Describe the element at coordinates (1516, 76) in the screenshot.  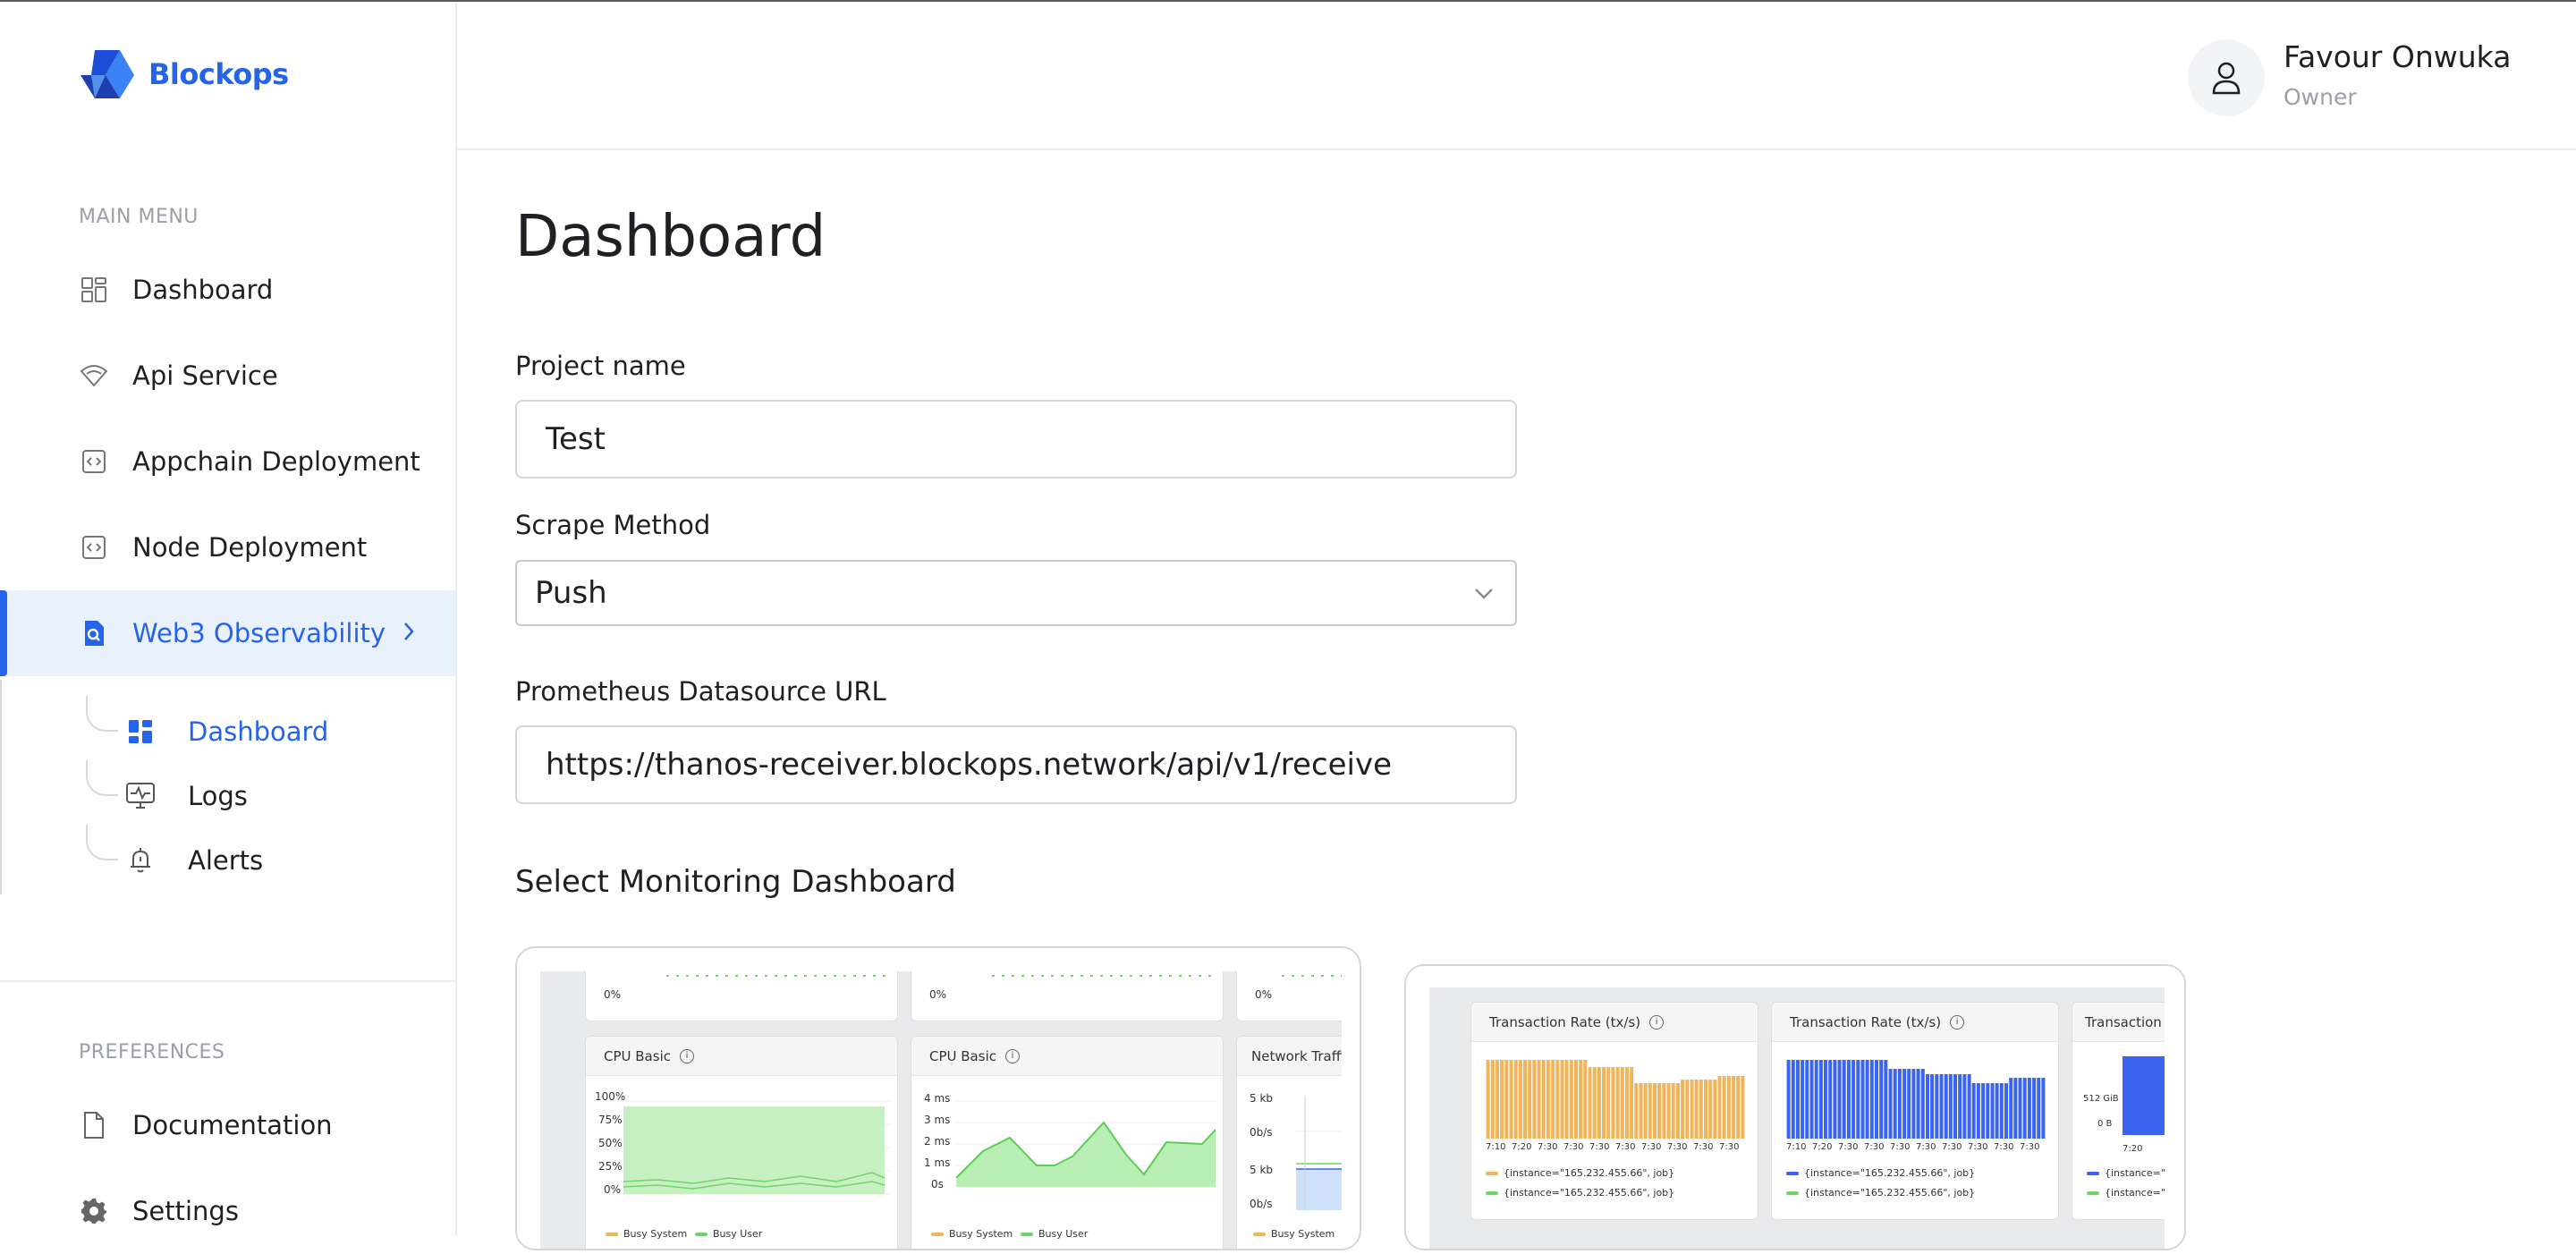
I see `top-header: Favour Onwuka Owner` at that location.